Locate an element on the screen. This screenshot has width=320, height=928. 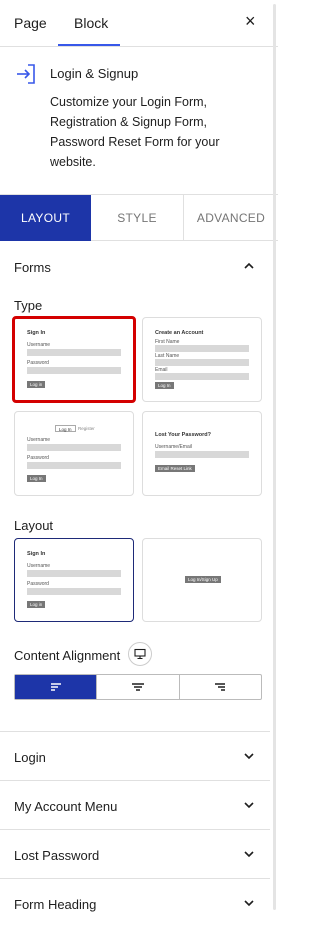
settings-tabs: LAYOUT STYLE ADVANCED is located at coordinates (139, 217).